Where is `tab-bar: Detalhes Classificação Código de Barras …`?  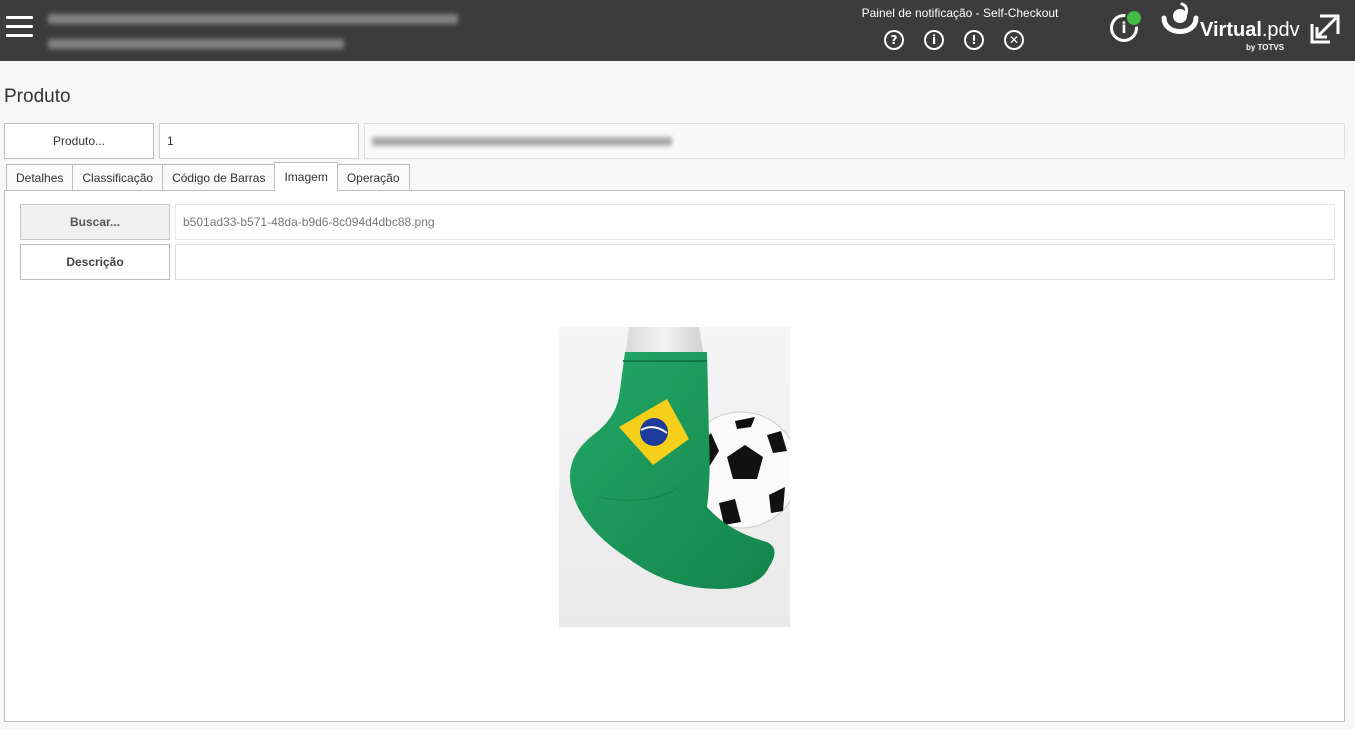 tab-bar: Detalhes Classificação Código de Barras … is located at coordinates (208, 176).